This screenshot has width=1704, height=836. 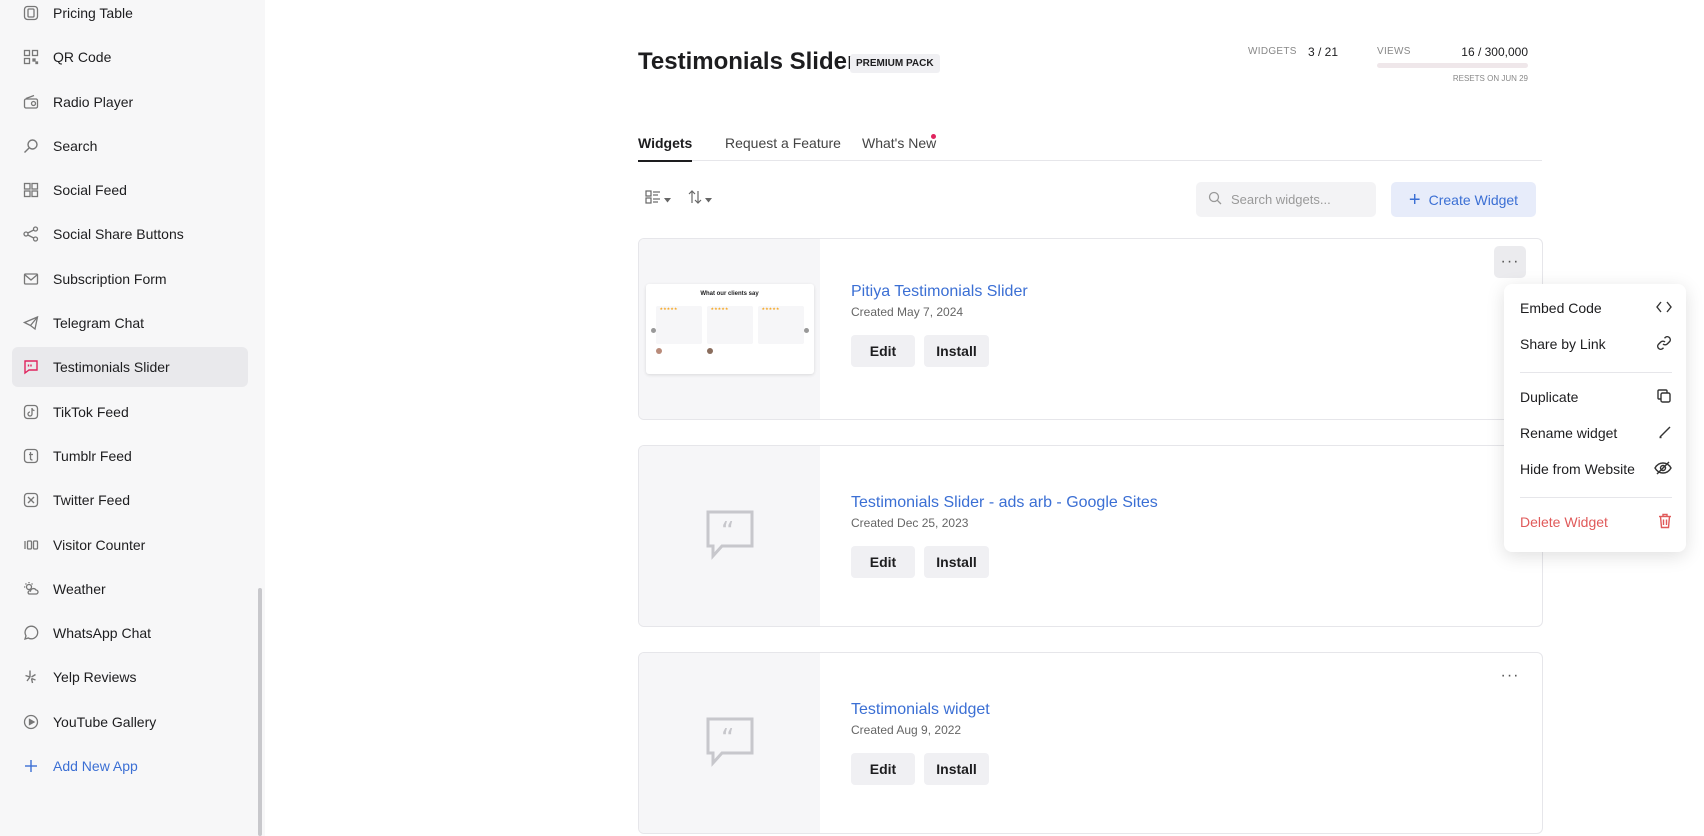 What do you see at coordinates (695, 198) in the screenshot?
I see `sort-icon` at bounding box center [695, 198].